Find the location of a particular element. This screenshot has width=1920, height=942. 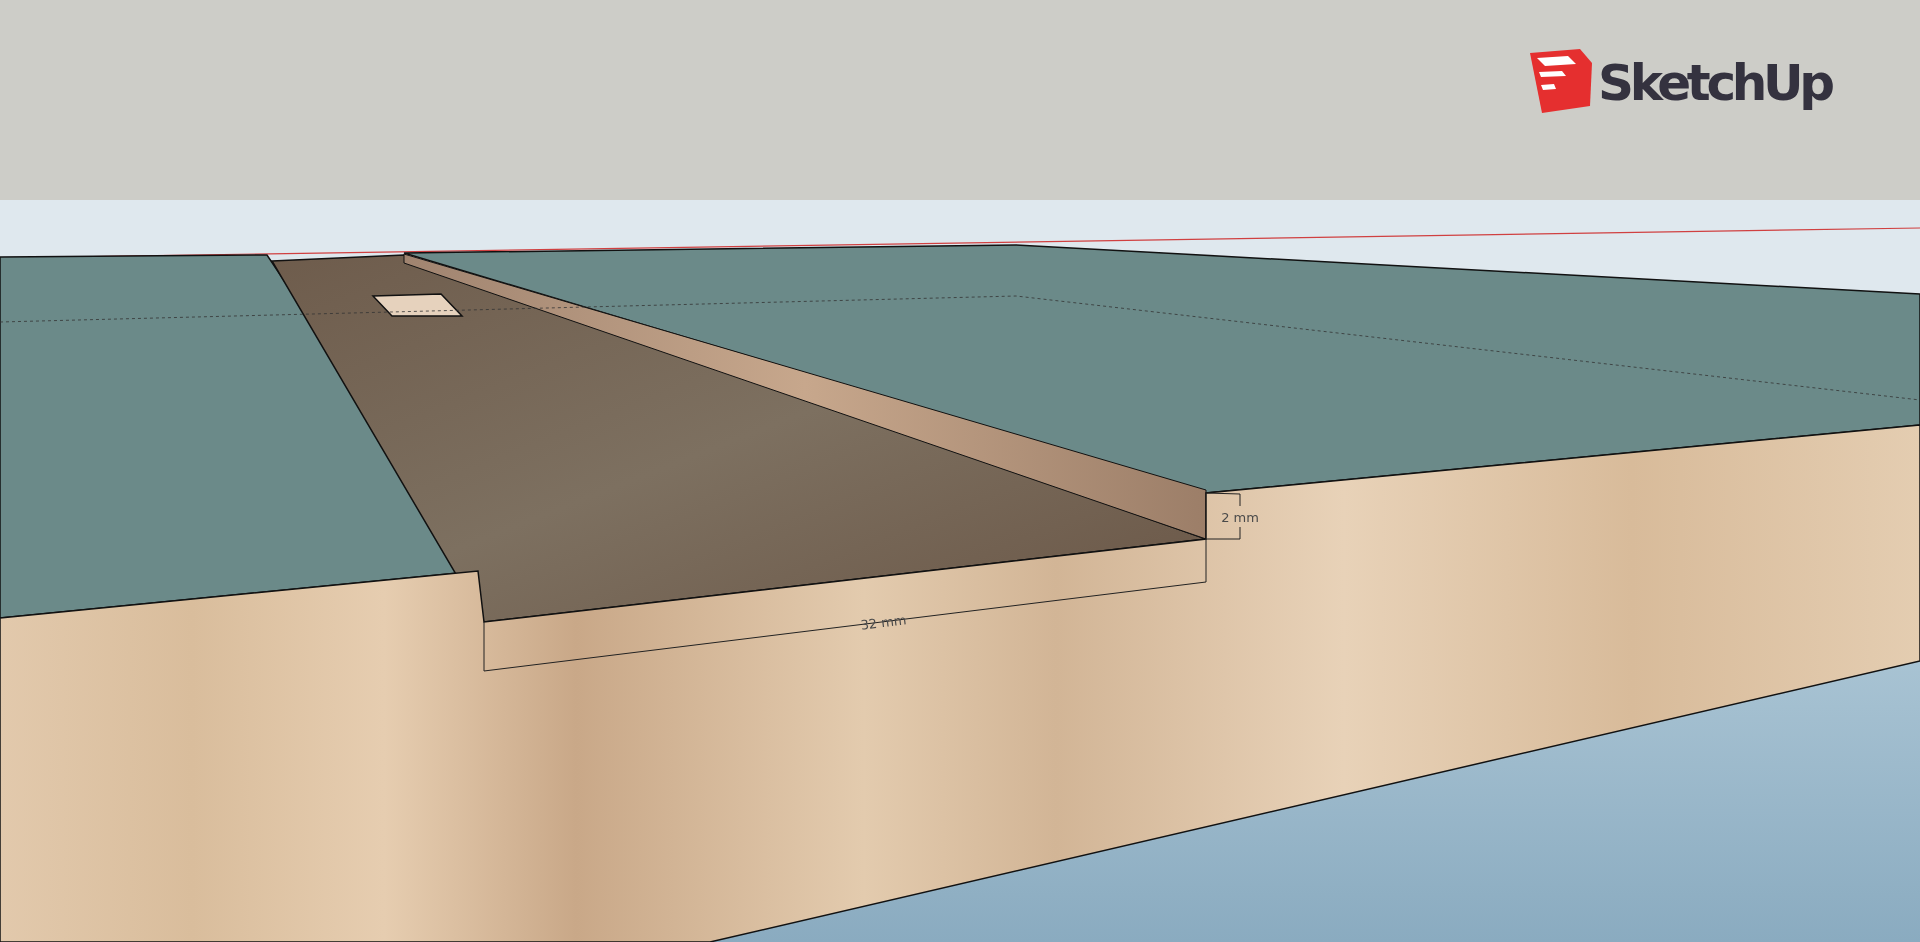

dimension-label: 32 mm is located at coordinates (883, 622).